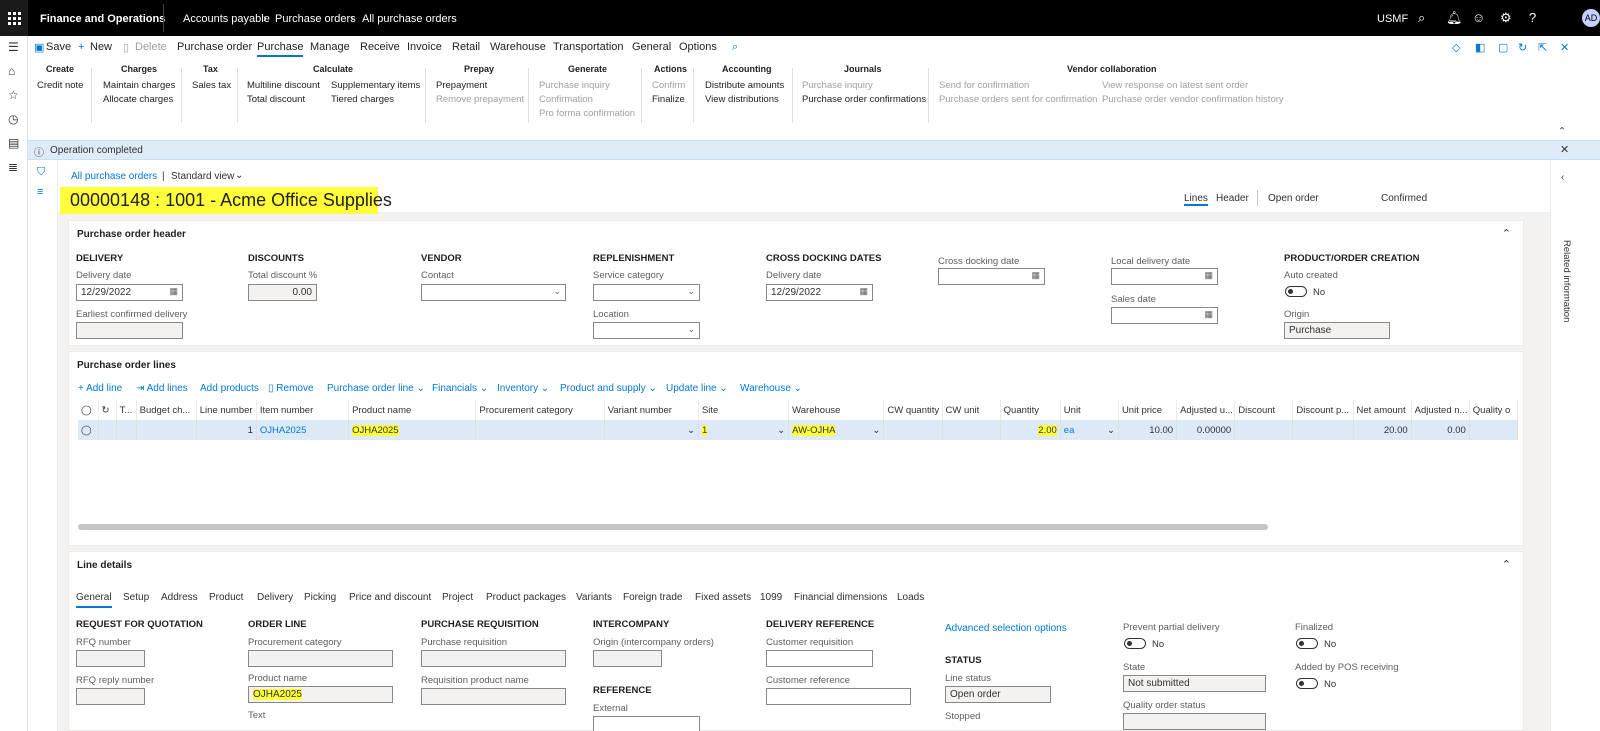 This screenshot has width=1600, height=731. Describe the element at coordinates (540, 430) in the screenshot. I see `procurement-category-cell` at that location.